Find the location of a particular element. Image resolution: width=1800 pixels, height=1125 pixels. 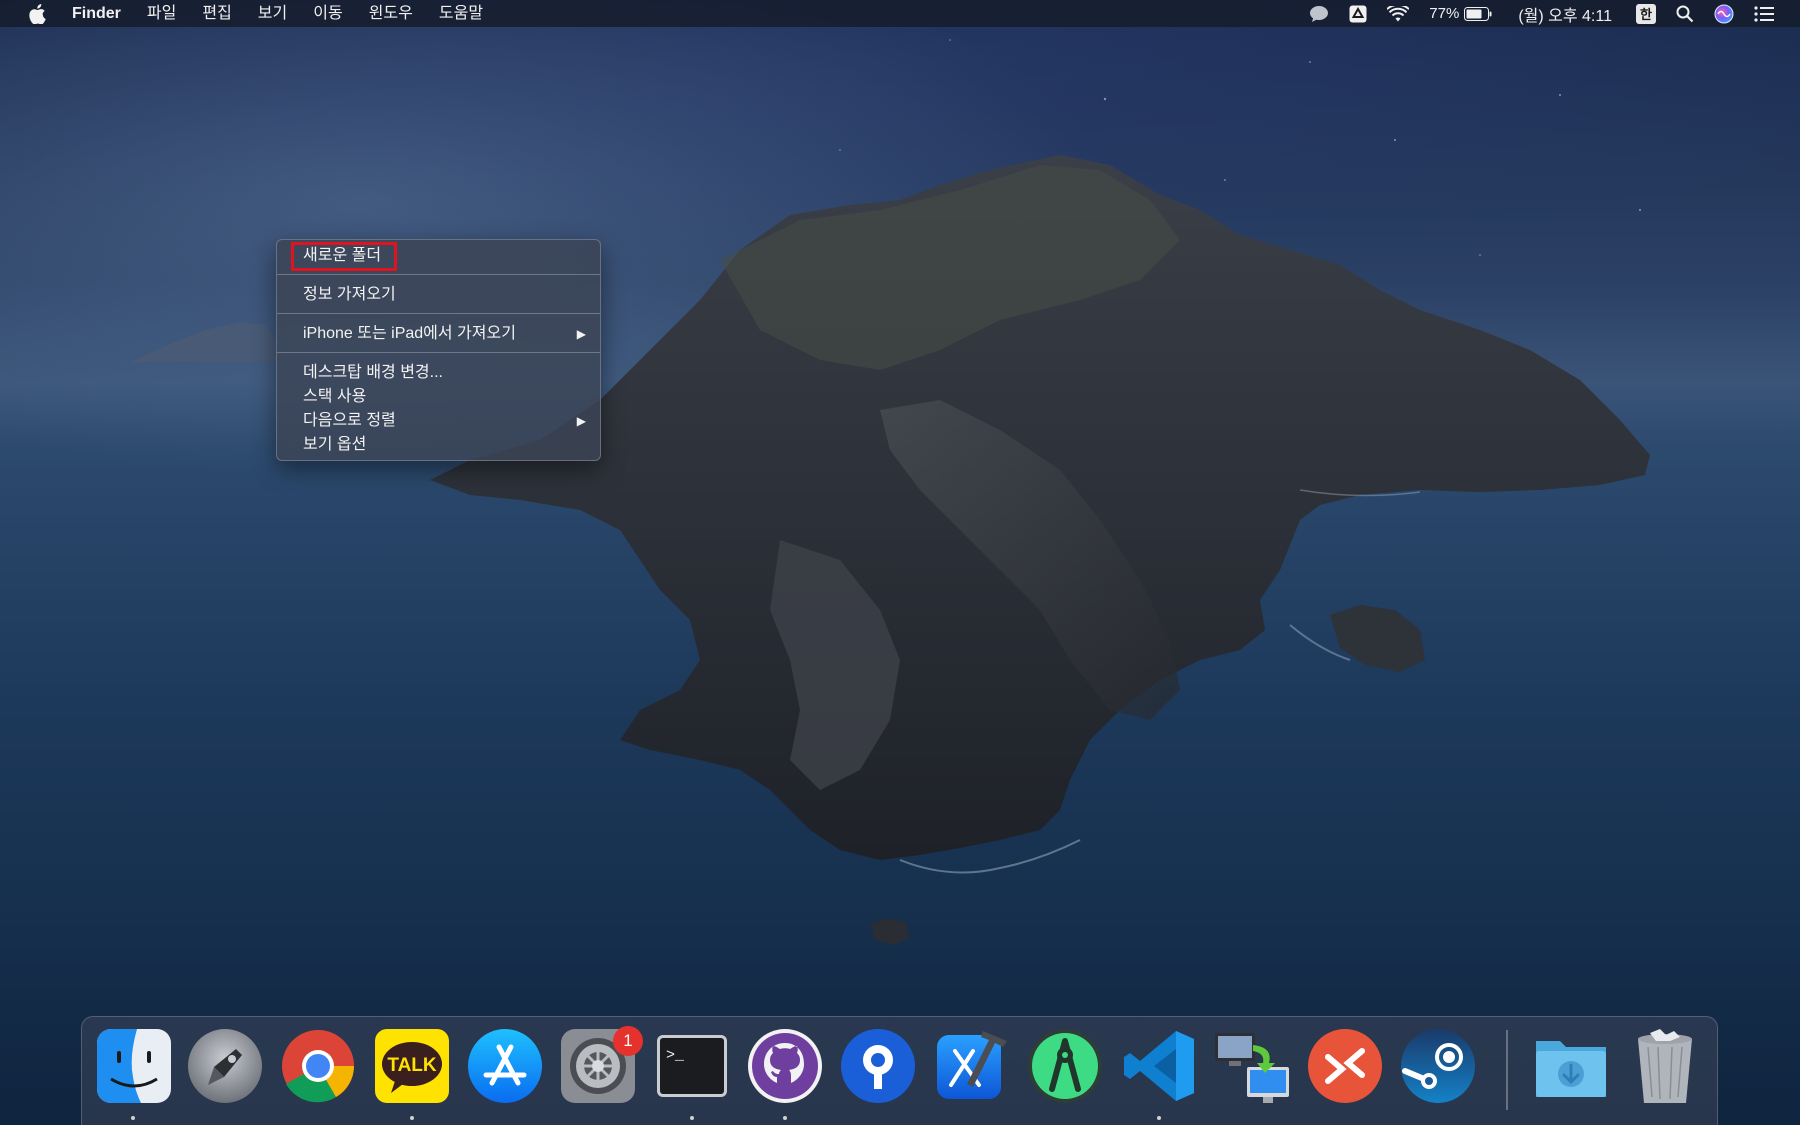

xcode-icon is located at coordinates (972, 1066).